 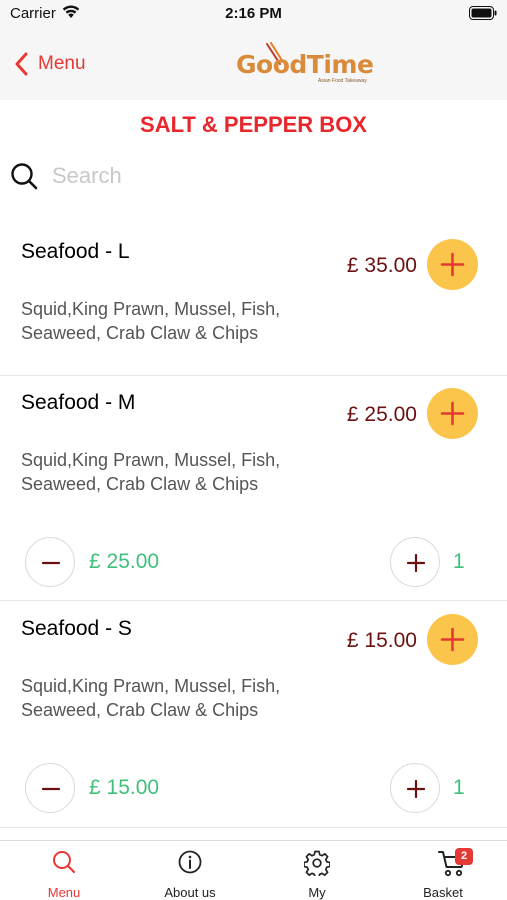 What do you see at coordinates (21, 64) in the screenshot?
I see `chevron-left-icon` at bounding box center [21, 64].